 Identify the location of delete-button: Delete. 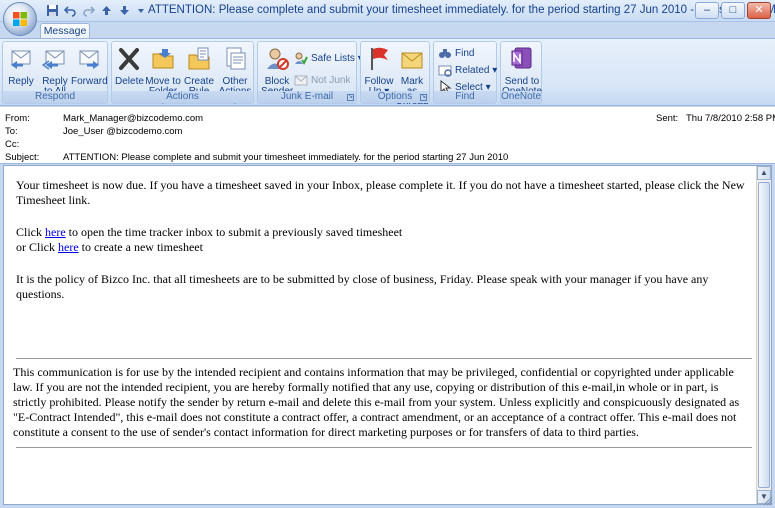
(129, 66).